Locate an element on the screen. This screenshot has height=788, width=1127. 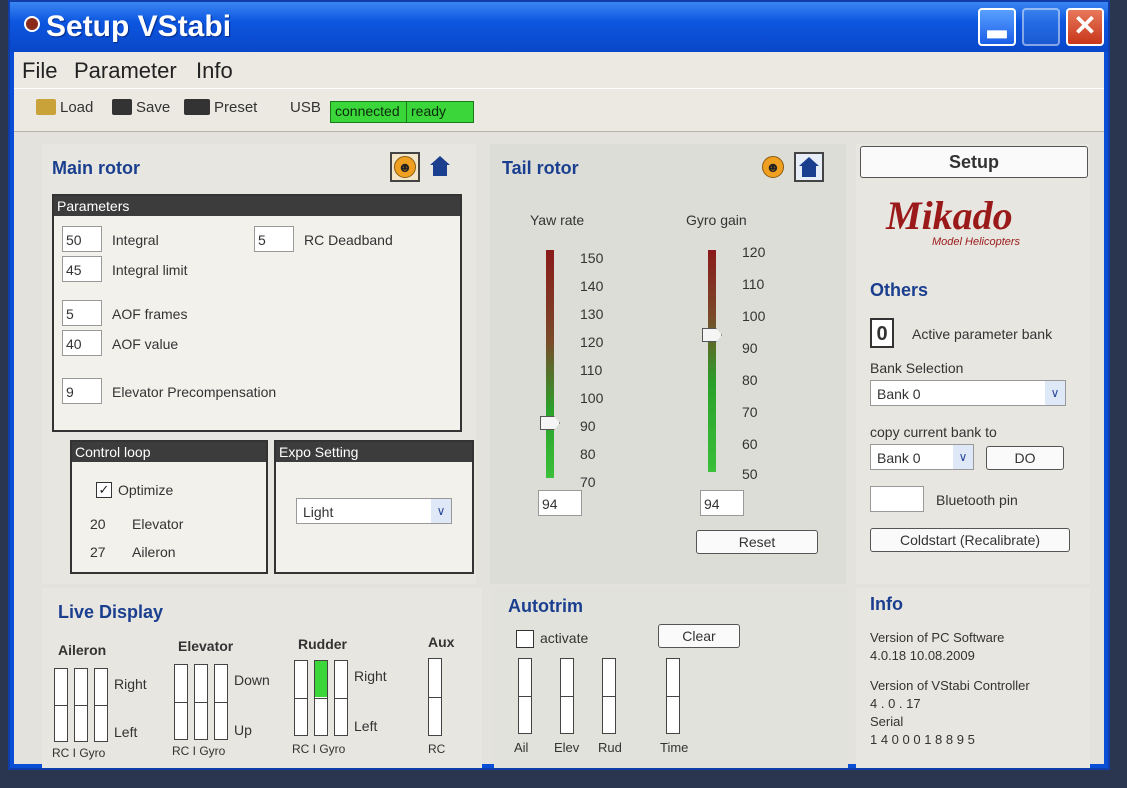
bank-selection-select: Bank 0 ∨ is located at coordinates (968, 393).